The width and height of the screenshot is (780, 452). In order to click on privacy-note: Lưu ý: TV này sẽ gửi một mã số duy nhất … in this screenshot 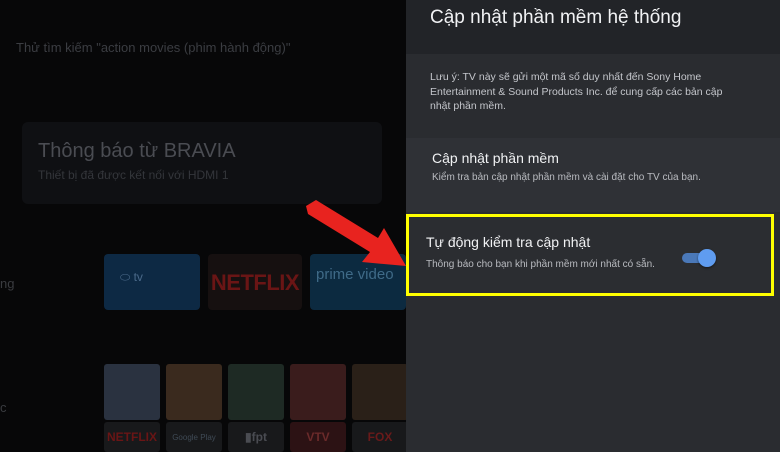, I will do `click(576, 91)`.